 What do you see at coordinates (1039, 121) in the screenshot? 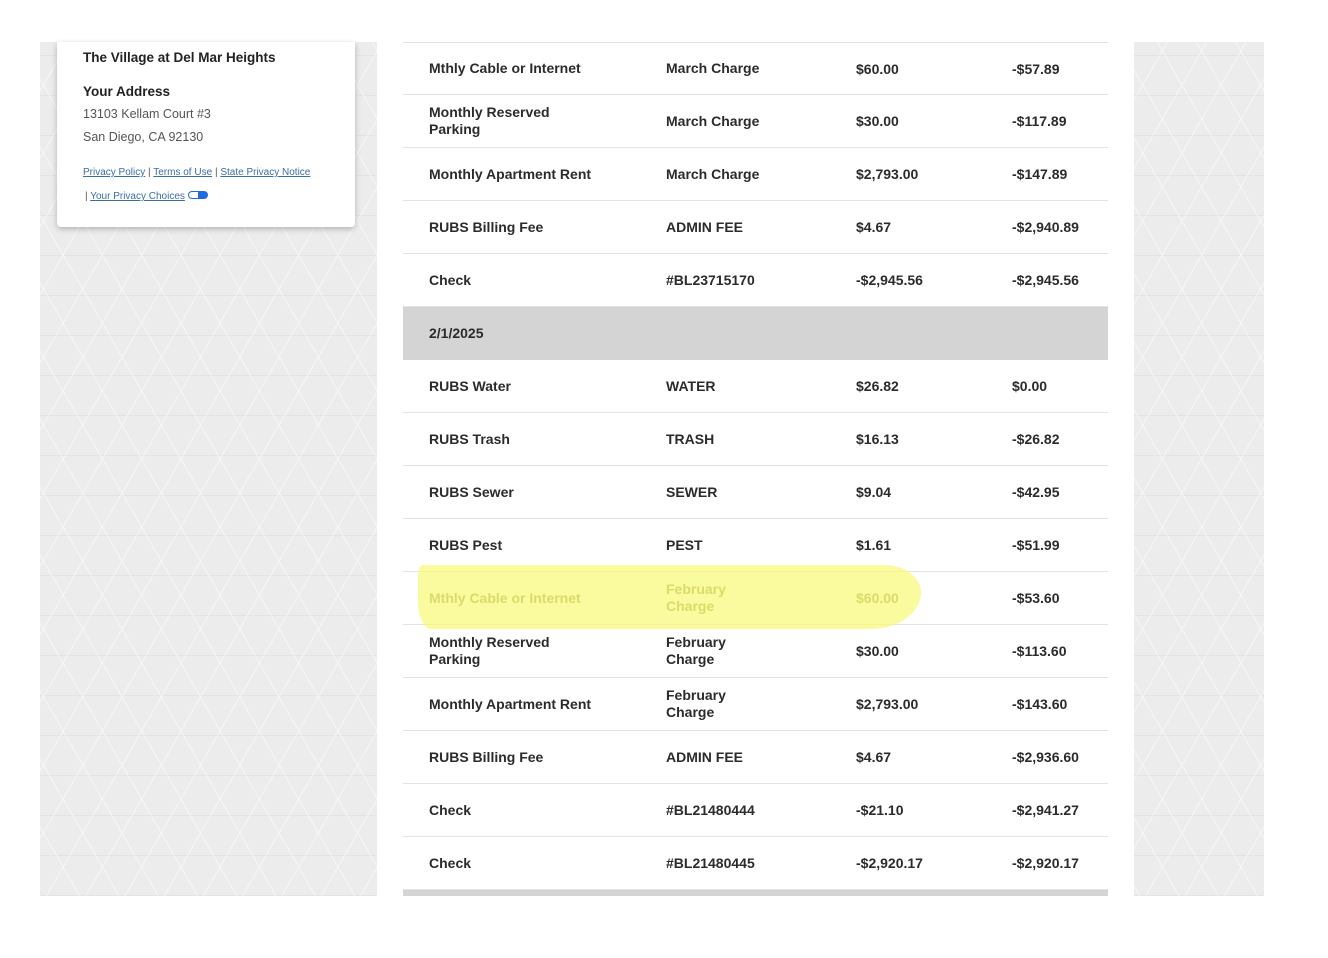
I see `row-balance: -$117.89` at bounding box center [1039, 121].